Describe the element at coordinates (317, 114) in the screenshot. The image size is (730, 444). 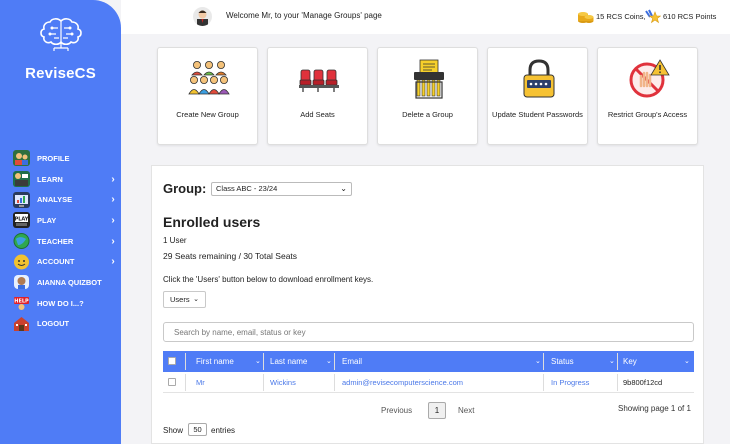
I see `card-label: Add Seats` at that location.